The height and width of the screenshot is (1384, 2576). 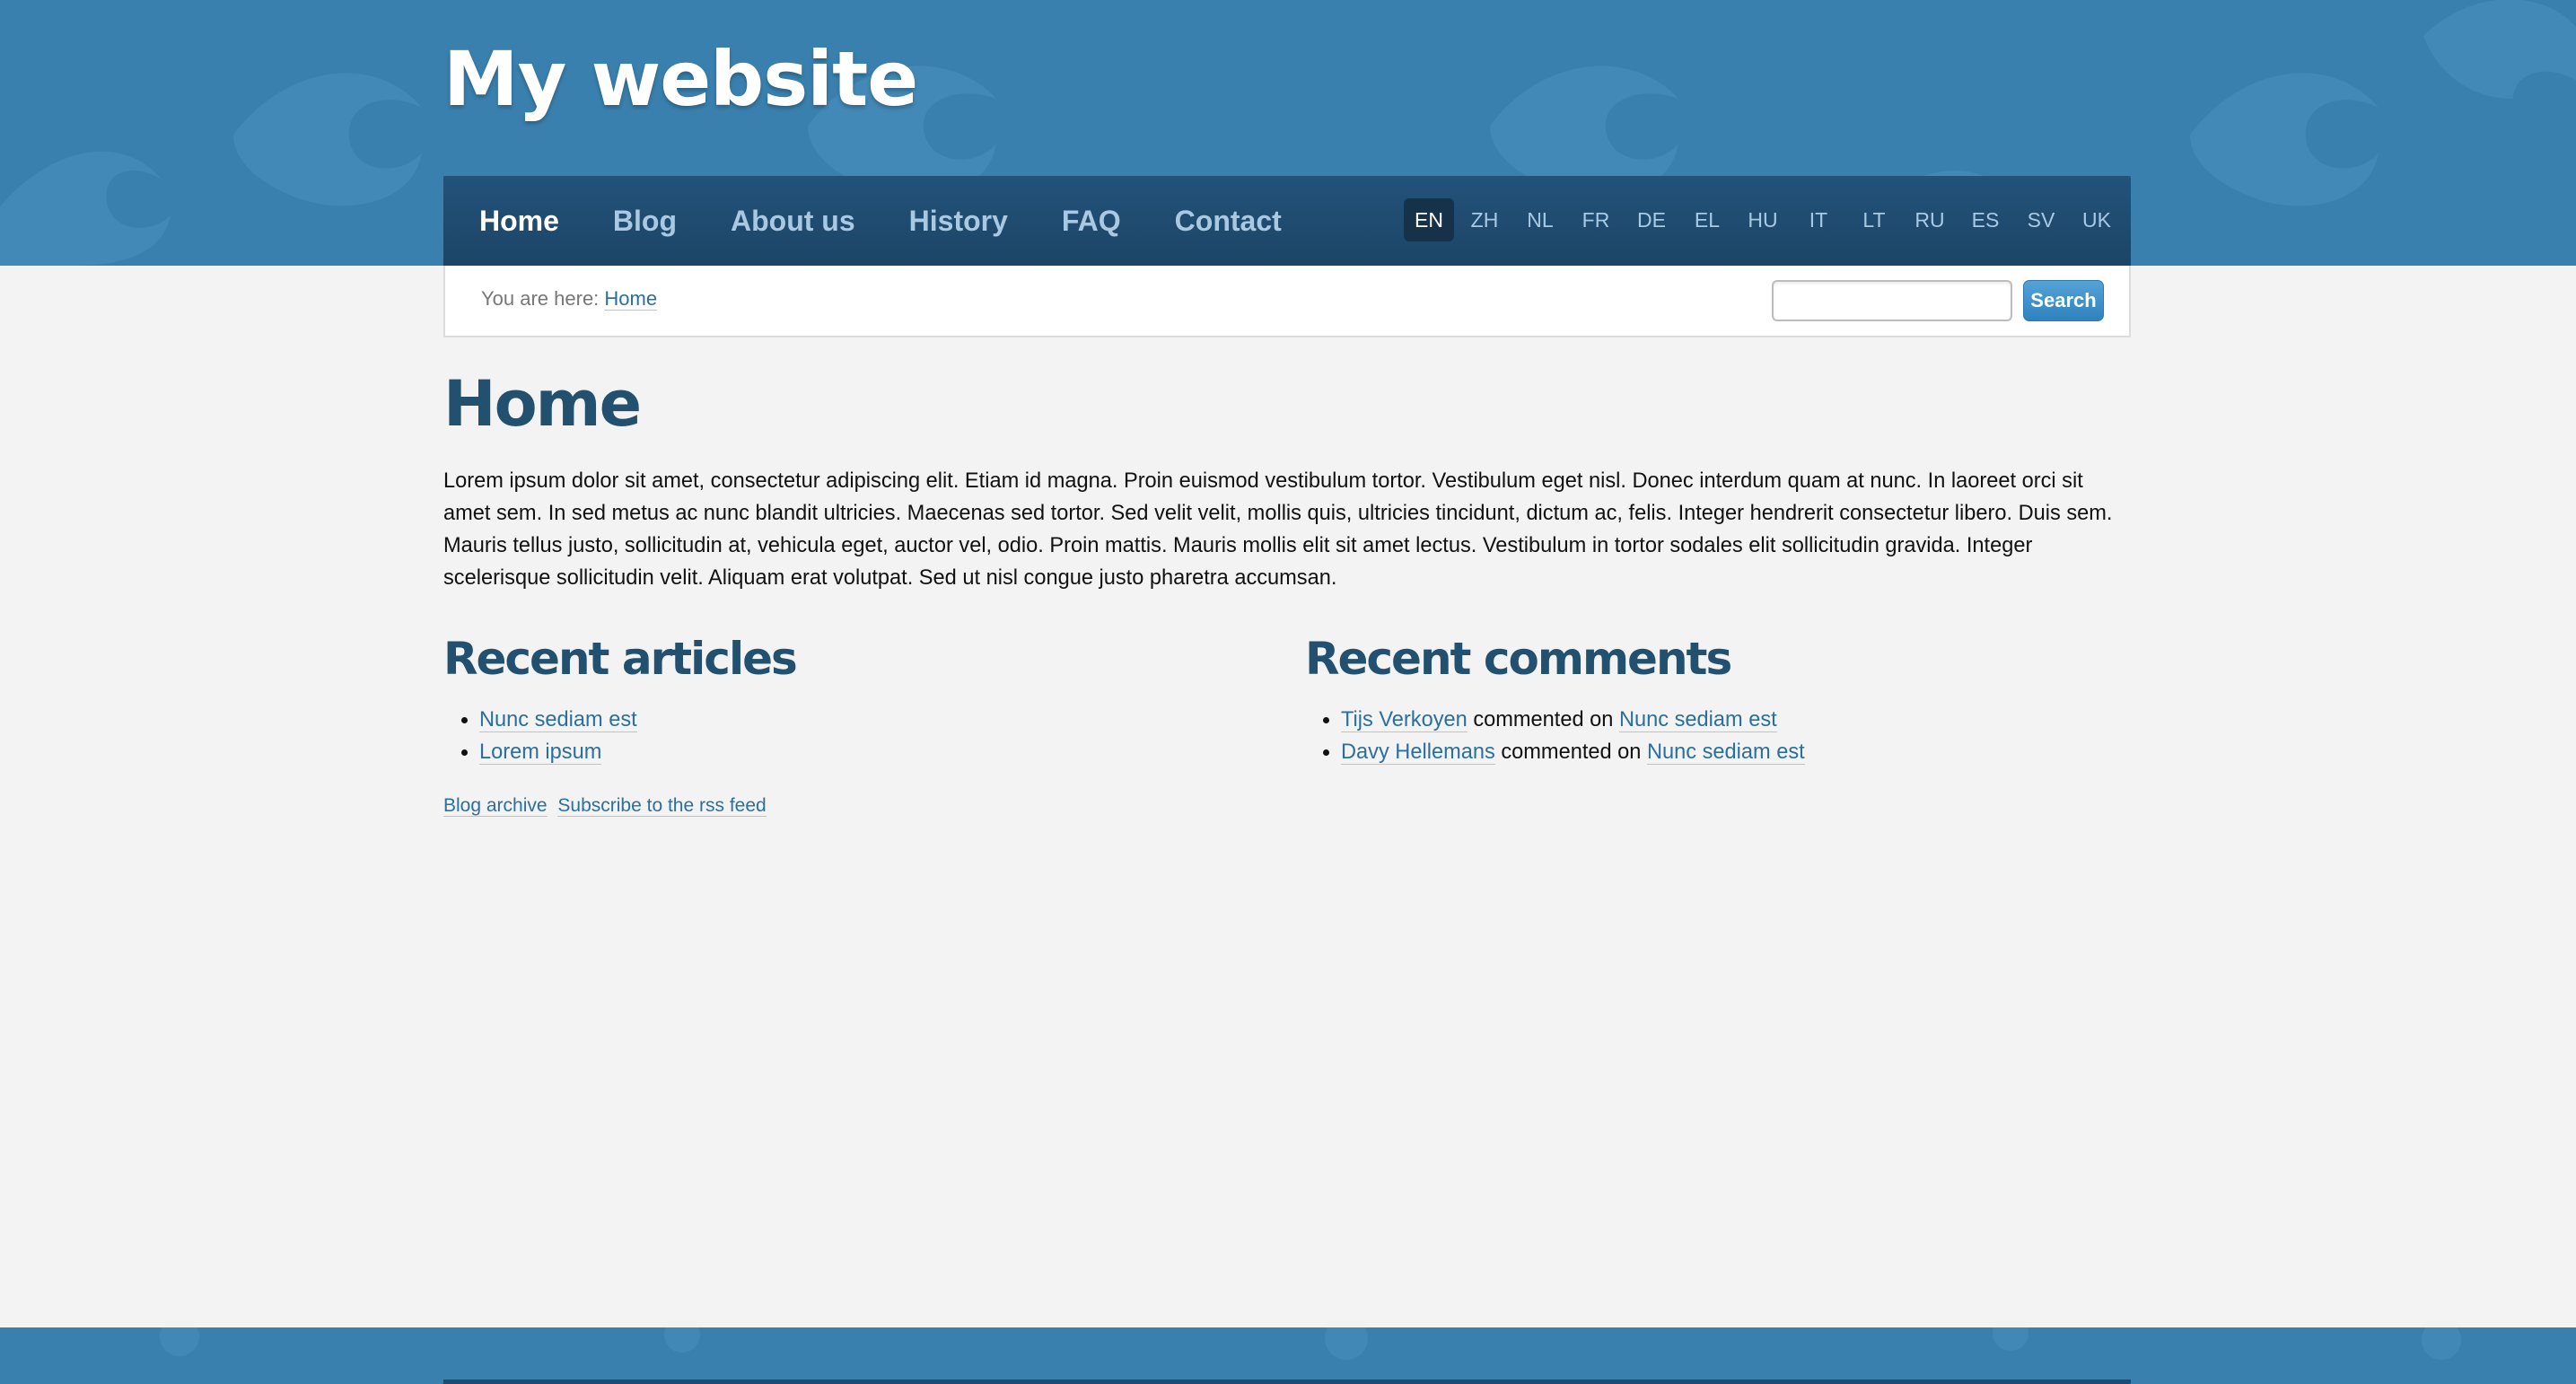 I want to click on nav-item-contact: Contact, so click(x=1228, y=221).